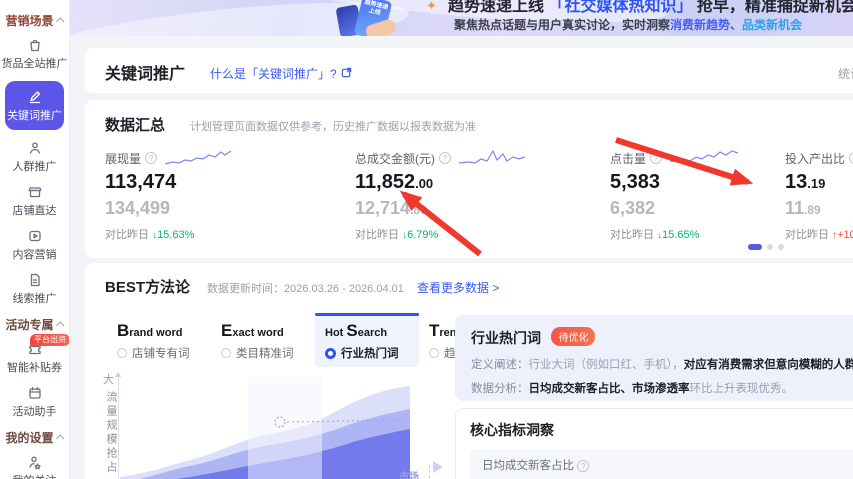 The image size is (853, 479). What do you see at coordinates (573, 336) in the screenshot?
I see `to-optimize-badge: 待优化` at bounding box center [573, 336].